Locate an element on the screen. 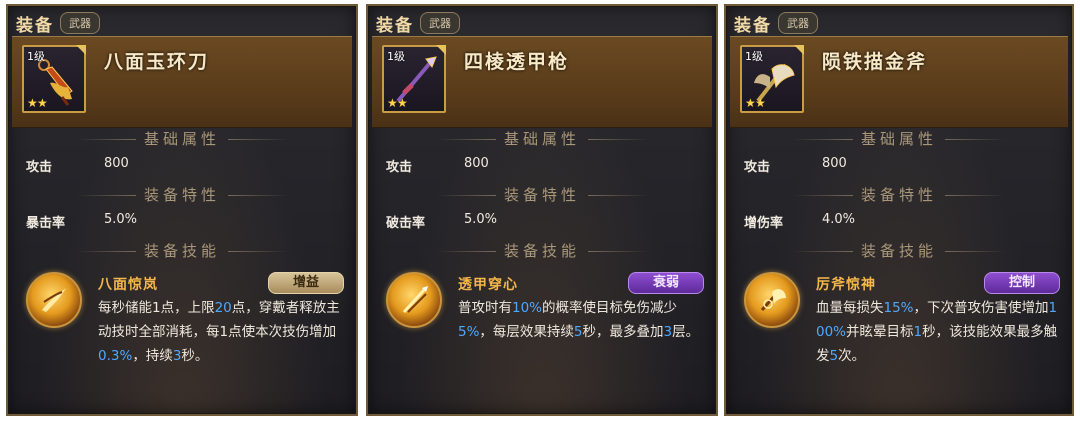 This screenshot has height=426, width=1080. trait-label: 增伤率 is located at coordinates (764, 223).